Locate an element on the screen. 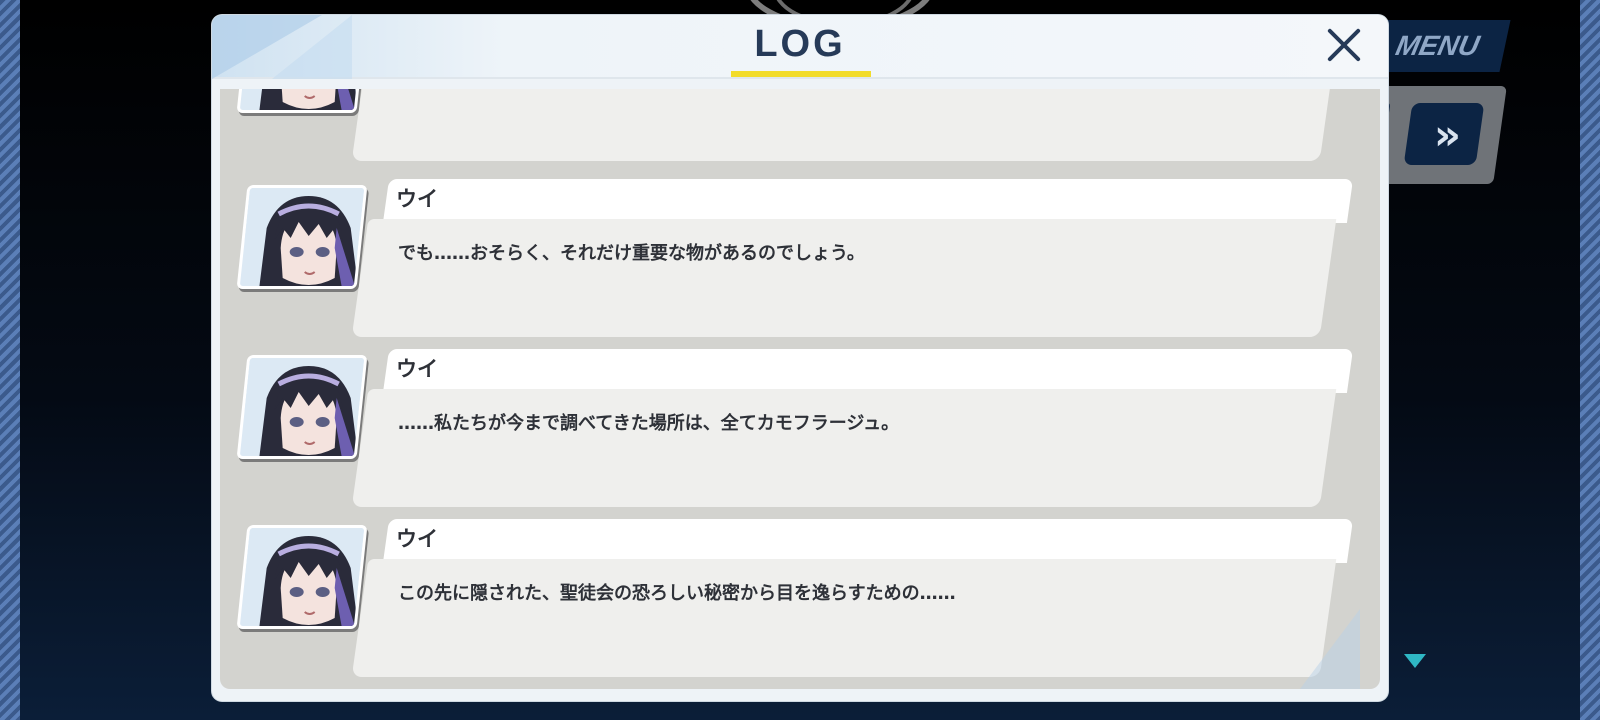 The image size is (1600, 720). fast-forward-button: » is located at coordinates (1444, 134).